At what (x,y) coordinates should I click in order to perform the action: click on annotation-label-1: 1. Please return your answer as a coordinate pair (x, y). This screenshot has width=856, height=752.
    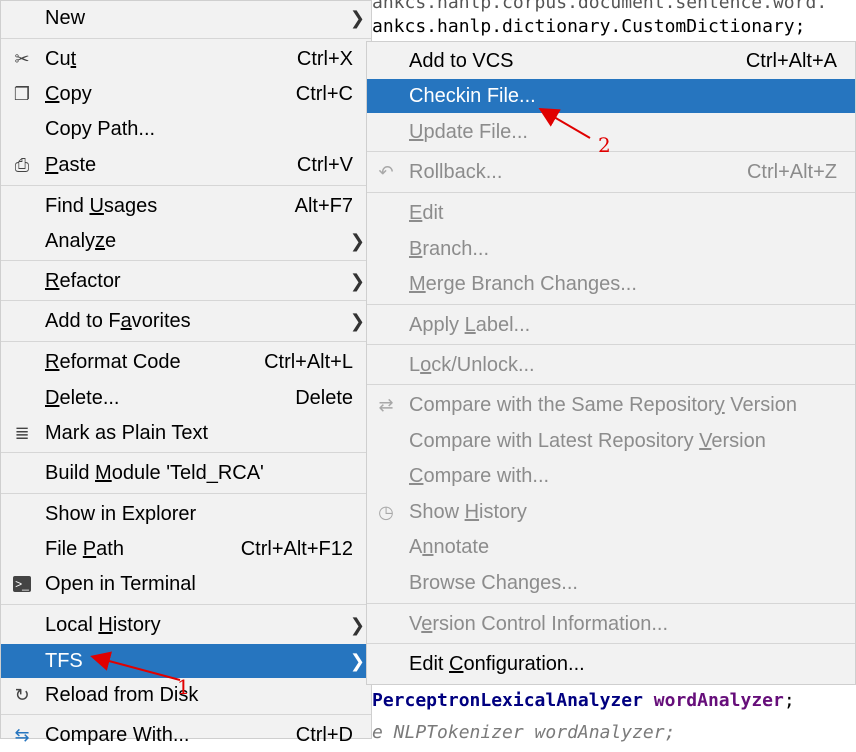
    Looking at the image, I should click on (183, 687).